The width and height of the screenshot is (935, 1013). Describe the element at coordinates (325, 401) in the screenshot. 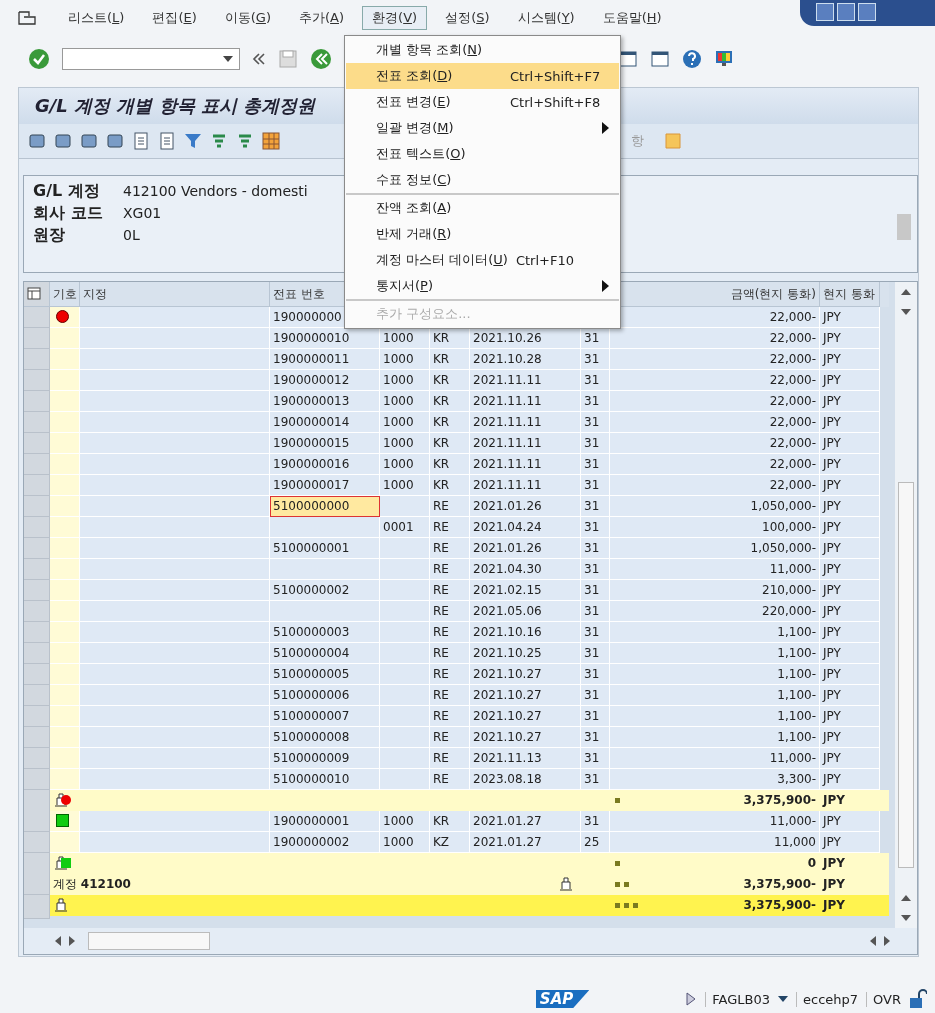

I see `table-cell: 1900000013` at that location.